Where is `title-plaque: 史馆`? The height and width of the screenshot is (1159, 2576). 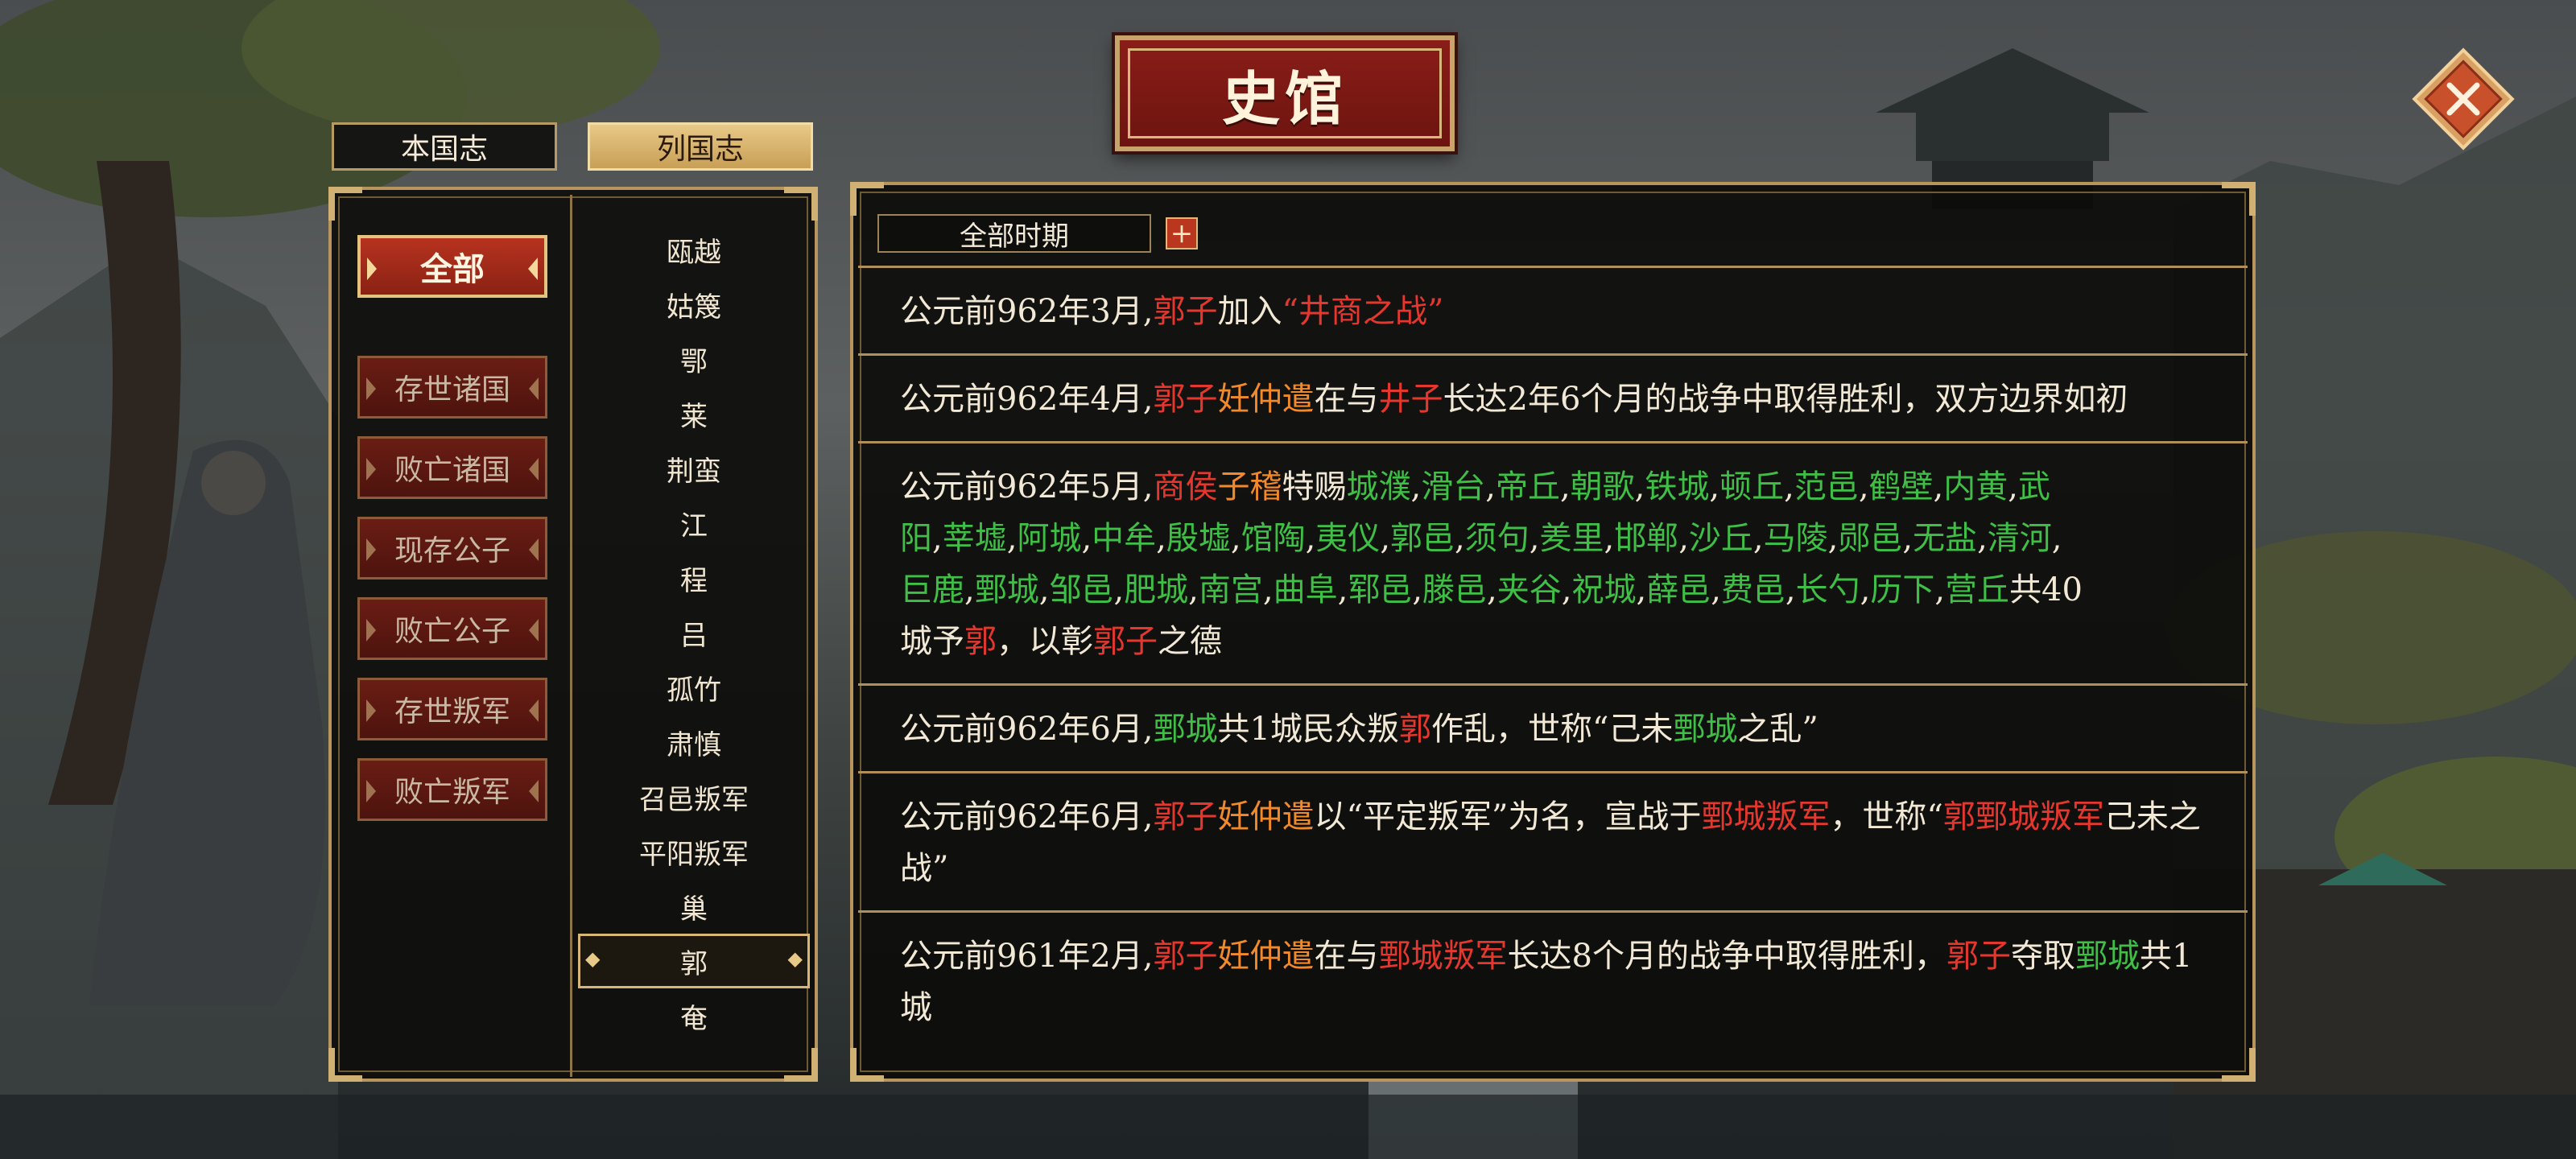
title-plaque: 史馆 is located at coordinates (1285, 93).